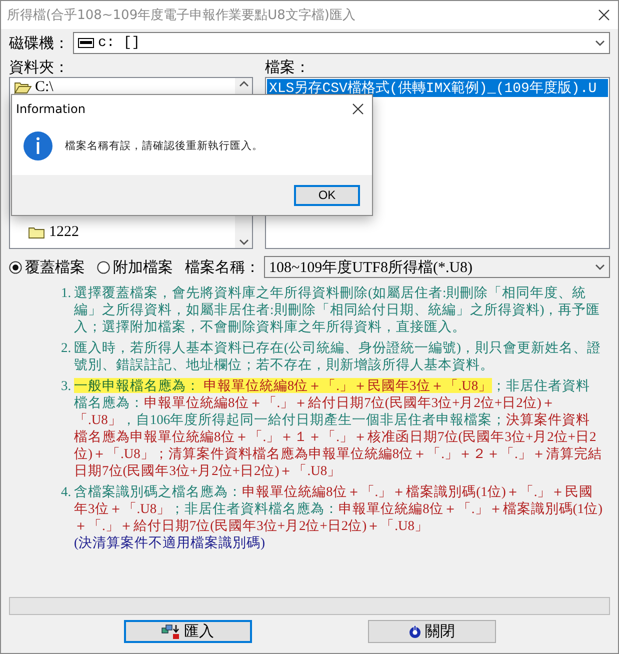 The image size is (619, 654). What do you see at coordinates (243, 84) in the screenshot?
I see `scroll-up-icon` at bounding box center [243, 84].